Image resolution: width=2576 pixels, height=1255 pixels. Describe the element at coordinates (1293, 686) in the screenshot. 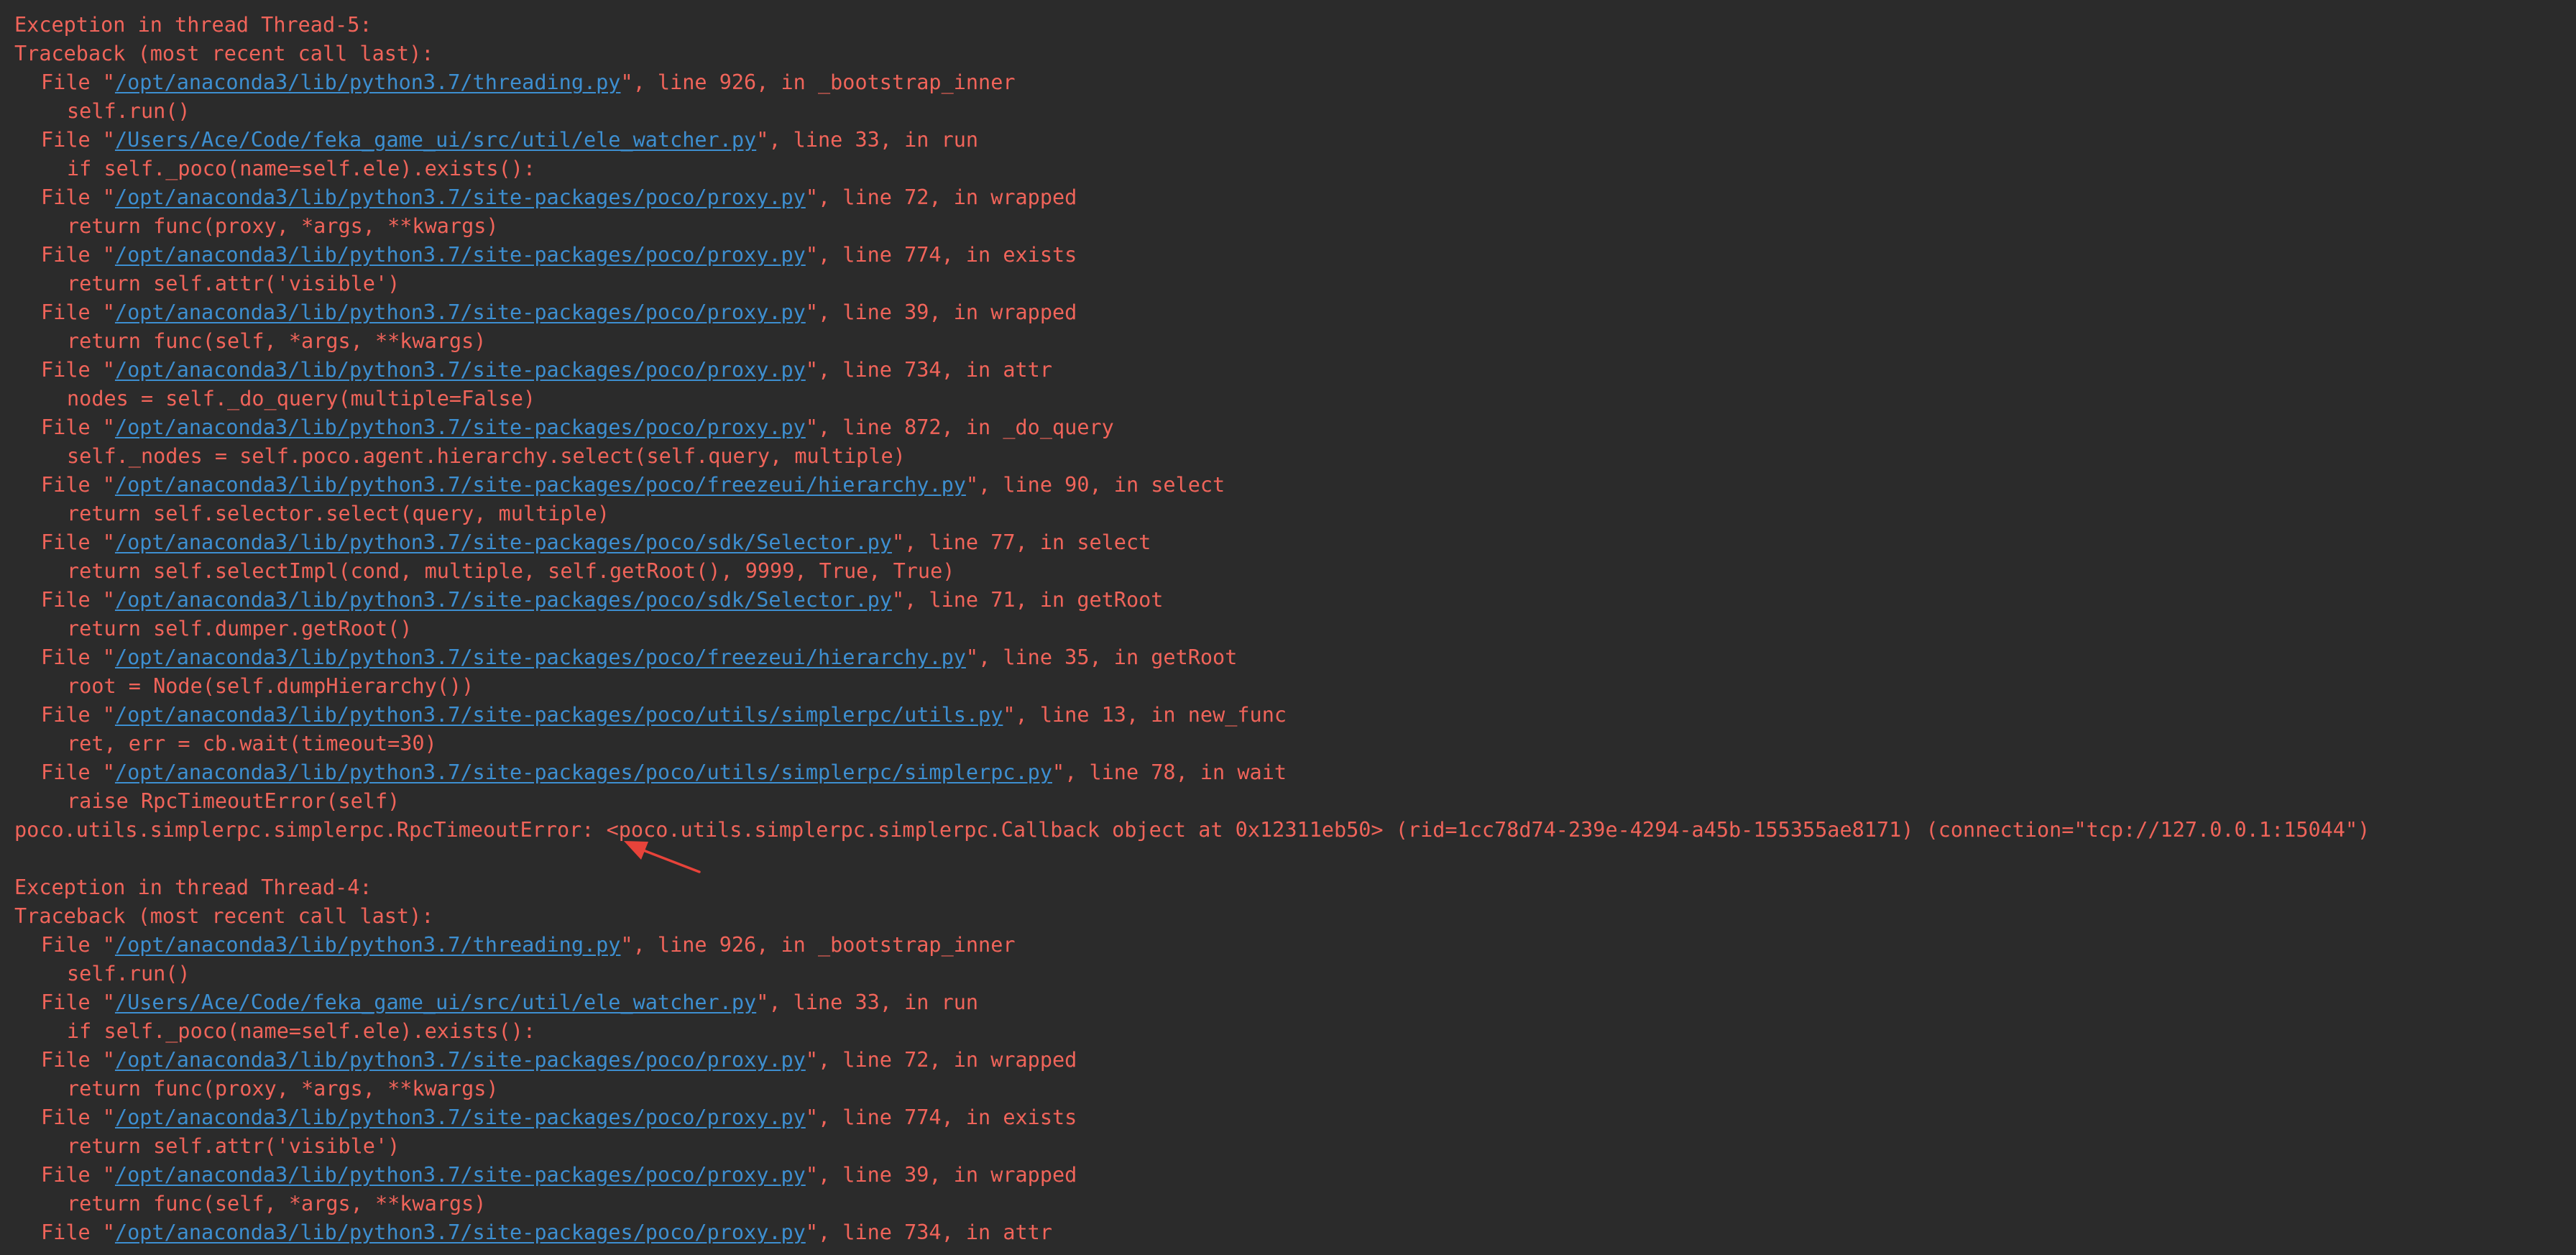

I see `source-code-line: root = Node(self.dumpHierarchy())` at that location.